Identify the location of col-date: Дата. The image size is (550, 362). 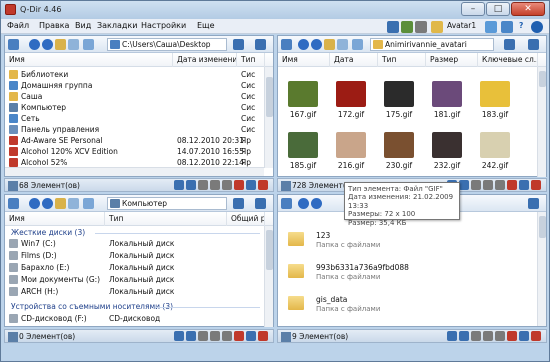
(354, 60).